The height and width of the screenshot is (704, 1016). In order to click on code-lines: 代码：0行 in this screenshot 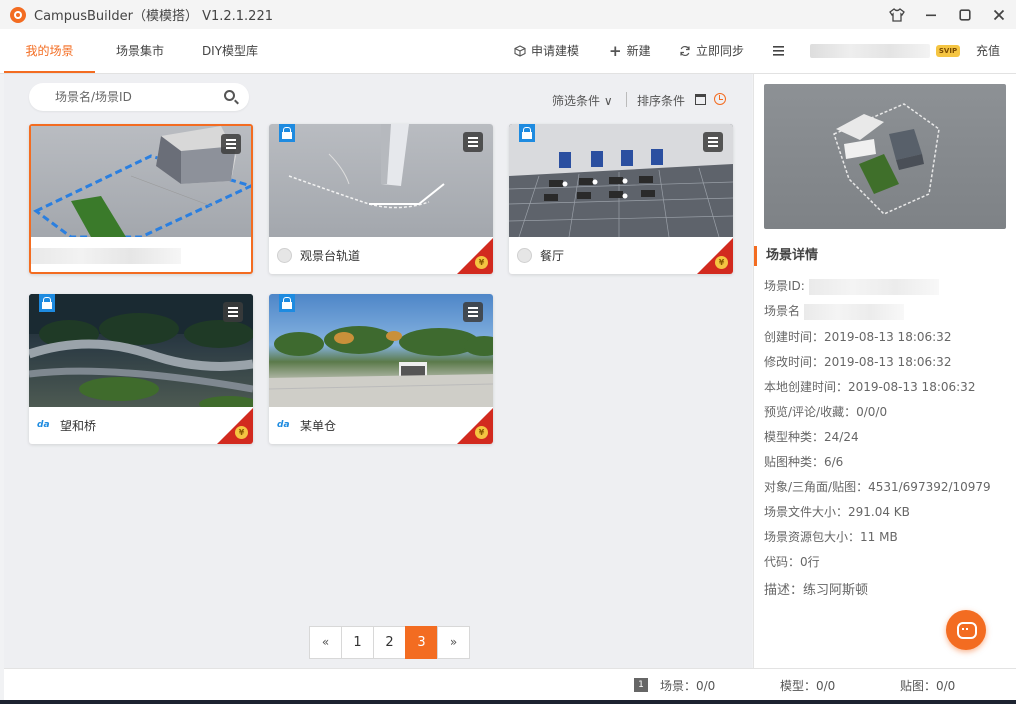, I will do `click(792, 562)`.